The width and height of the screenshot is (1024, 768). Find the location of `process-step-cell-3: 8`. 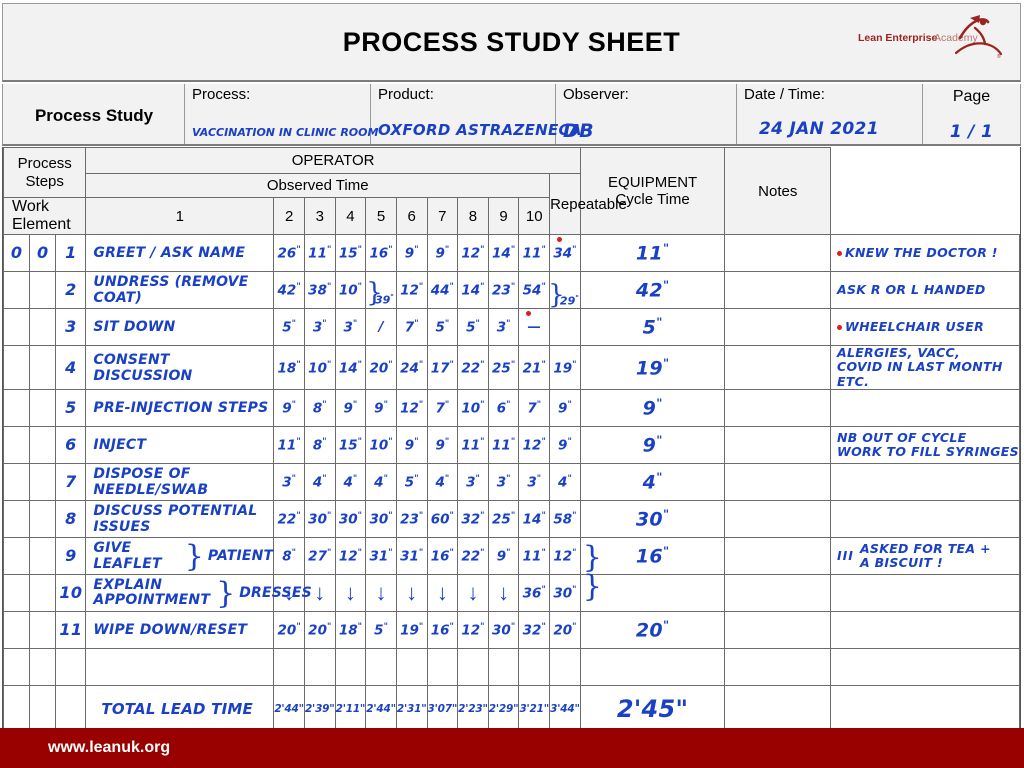

process-step-cell-3: 8 is located at coordinates (71, 519).